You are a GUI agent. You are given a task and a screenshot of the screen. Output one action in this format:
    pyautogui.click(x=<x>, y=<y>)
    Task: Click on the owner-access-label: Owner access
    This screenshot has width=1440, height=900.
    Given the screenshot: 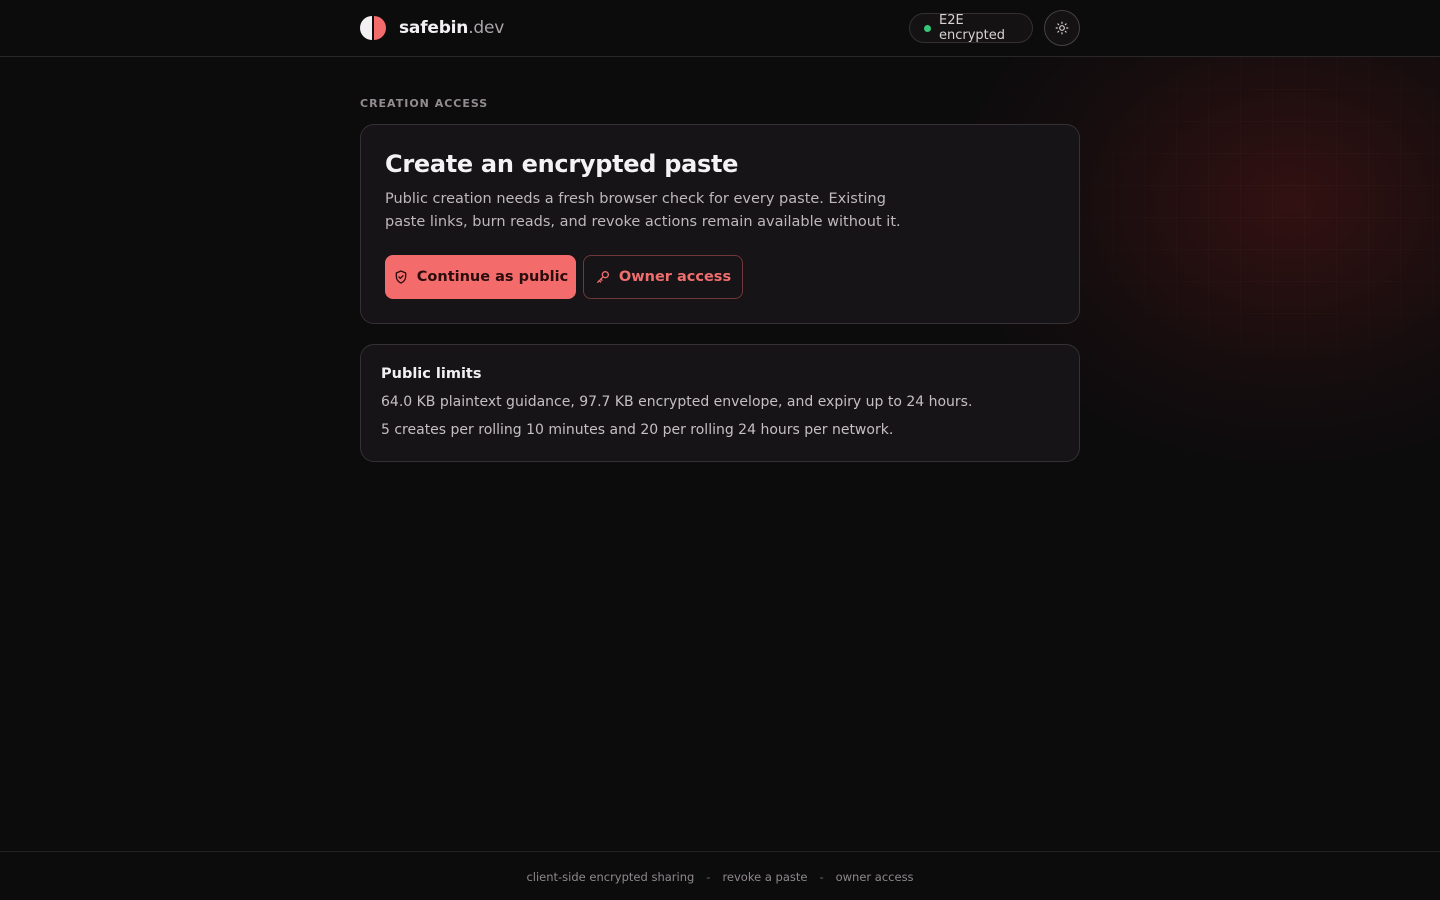 What is the action you would take?
    pyautogui.click(x=675, y=277)
    